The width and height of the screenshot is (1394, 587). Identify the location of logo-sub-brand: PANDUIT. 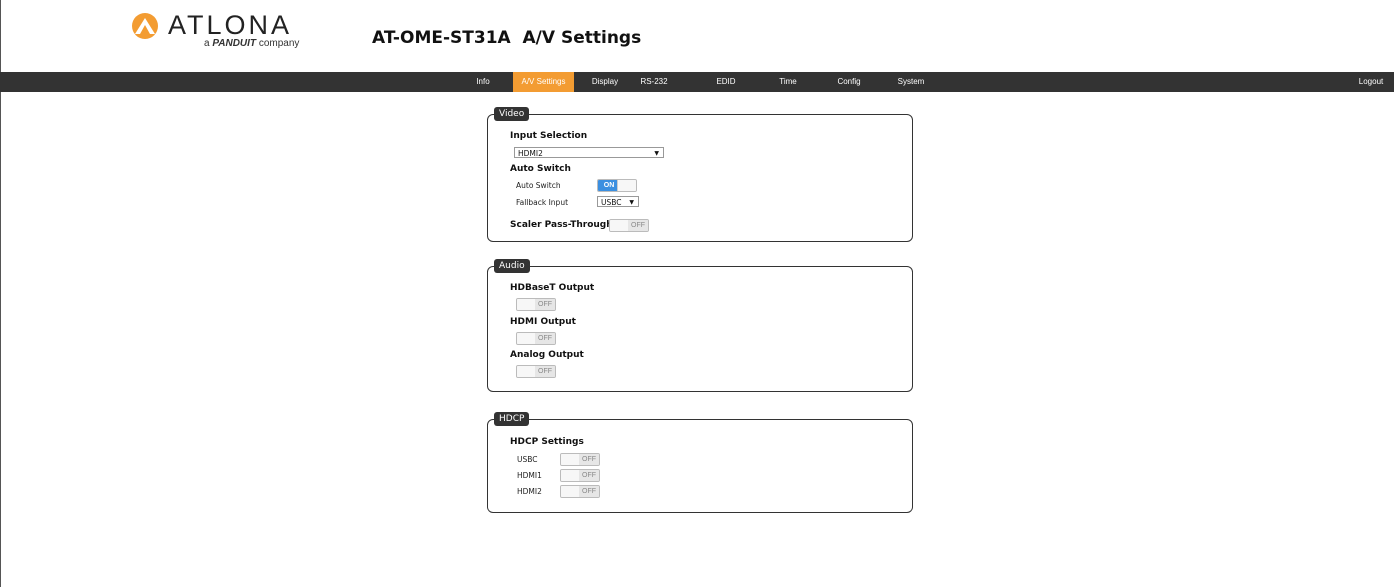
(234, 43).